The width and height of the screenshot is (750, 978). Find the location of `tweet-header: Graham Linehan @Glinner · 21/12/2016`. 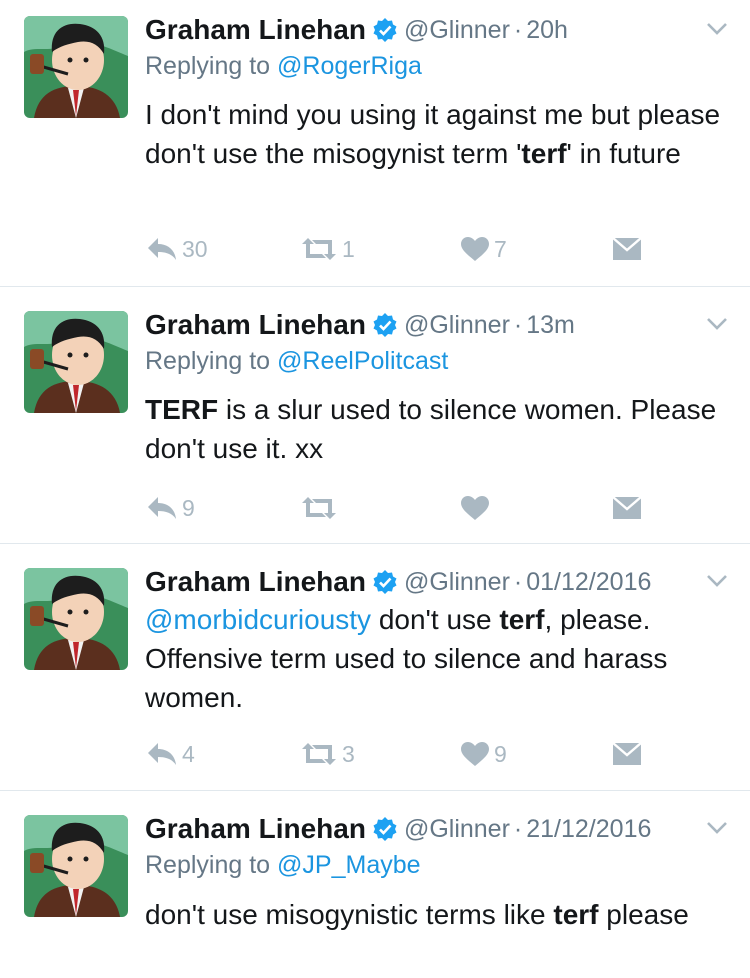

tweet-header: Graham Linehan @Glinner · 21/12/2016 is located at coordinates (412, 829).